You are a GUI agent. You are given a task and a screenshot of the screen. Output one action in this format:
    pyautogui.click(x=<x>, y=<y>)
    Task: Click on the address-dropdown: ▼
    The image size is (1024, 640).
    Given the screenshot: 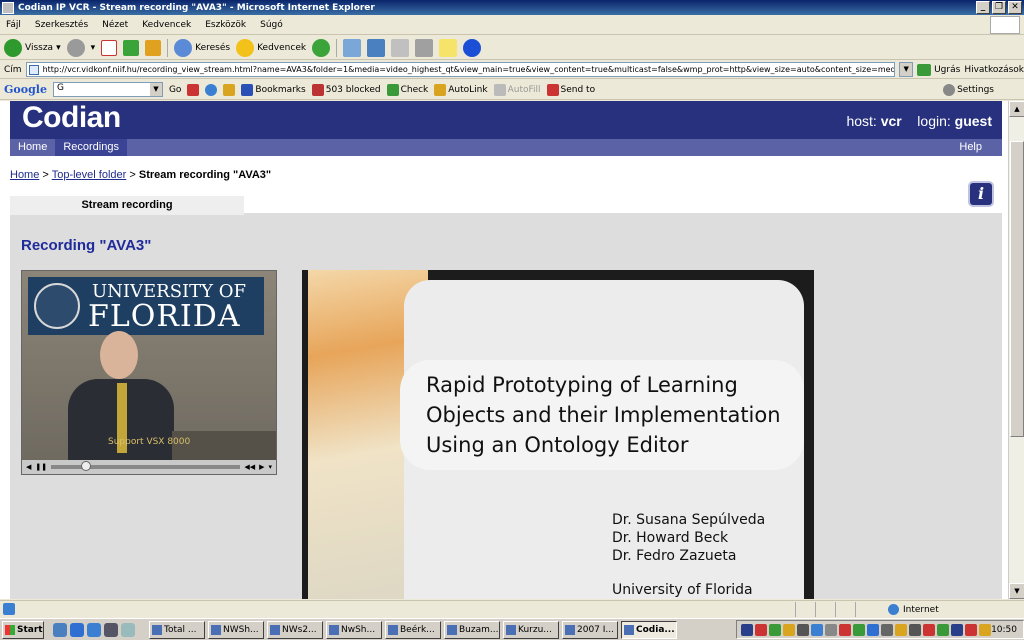 What is the action you would take?
    pyautogui.click(x=906, y=69)
    